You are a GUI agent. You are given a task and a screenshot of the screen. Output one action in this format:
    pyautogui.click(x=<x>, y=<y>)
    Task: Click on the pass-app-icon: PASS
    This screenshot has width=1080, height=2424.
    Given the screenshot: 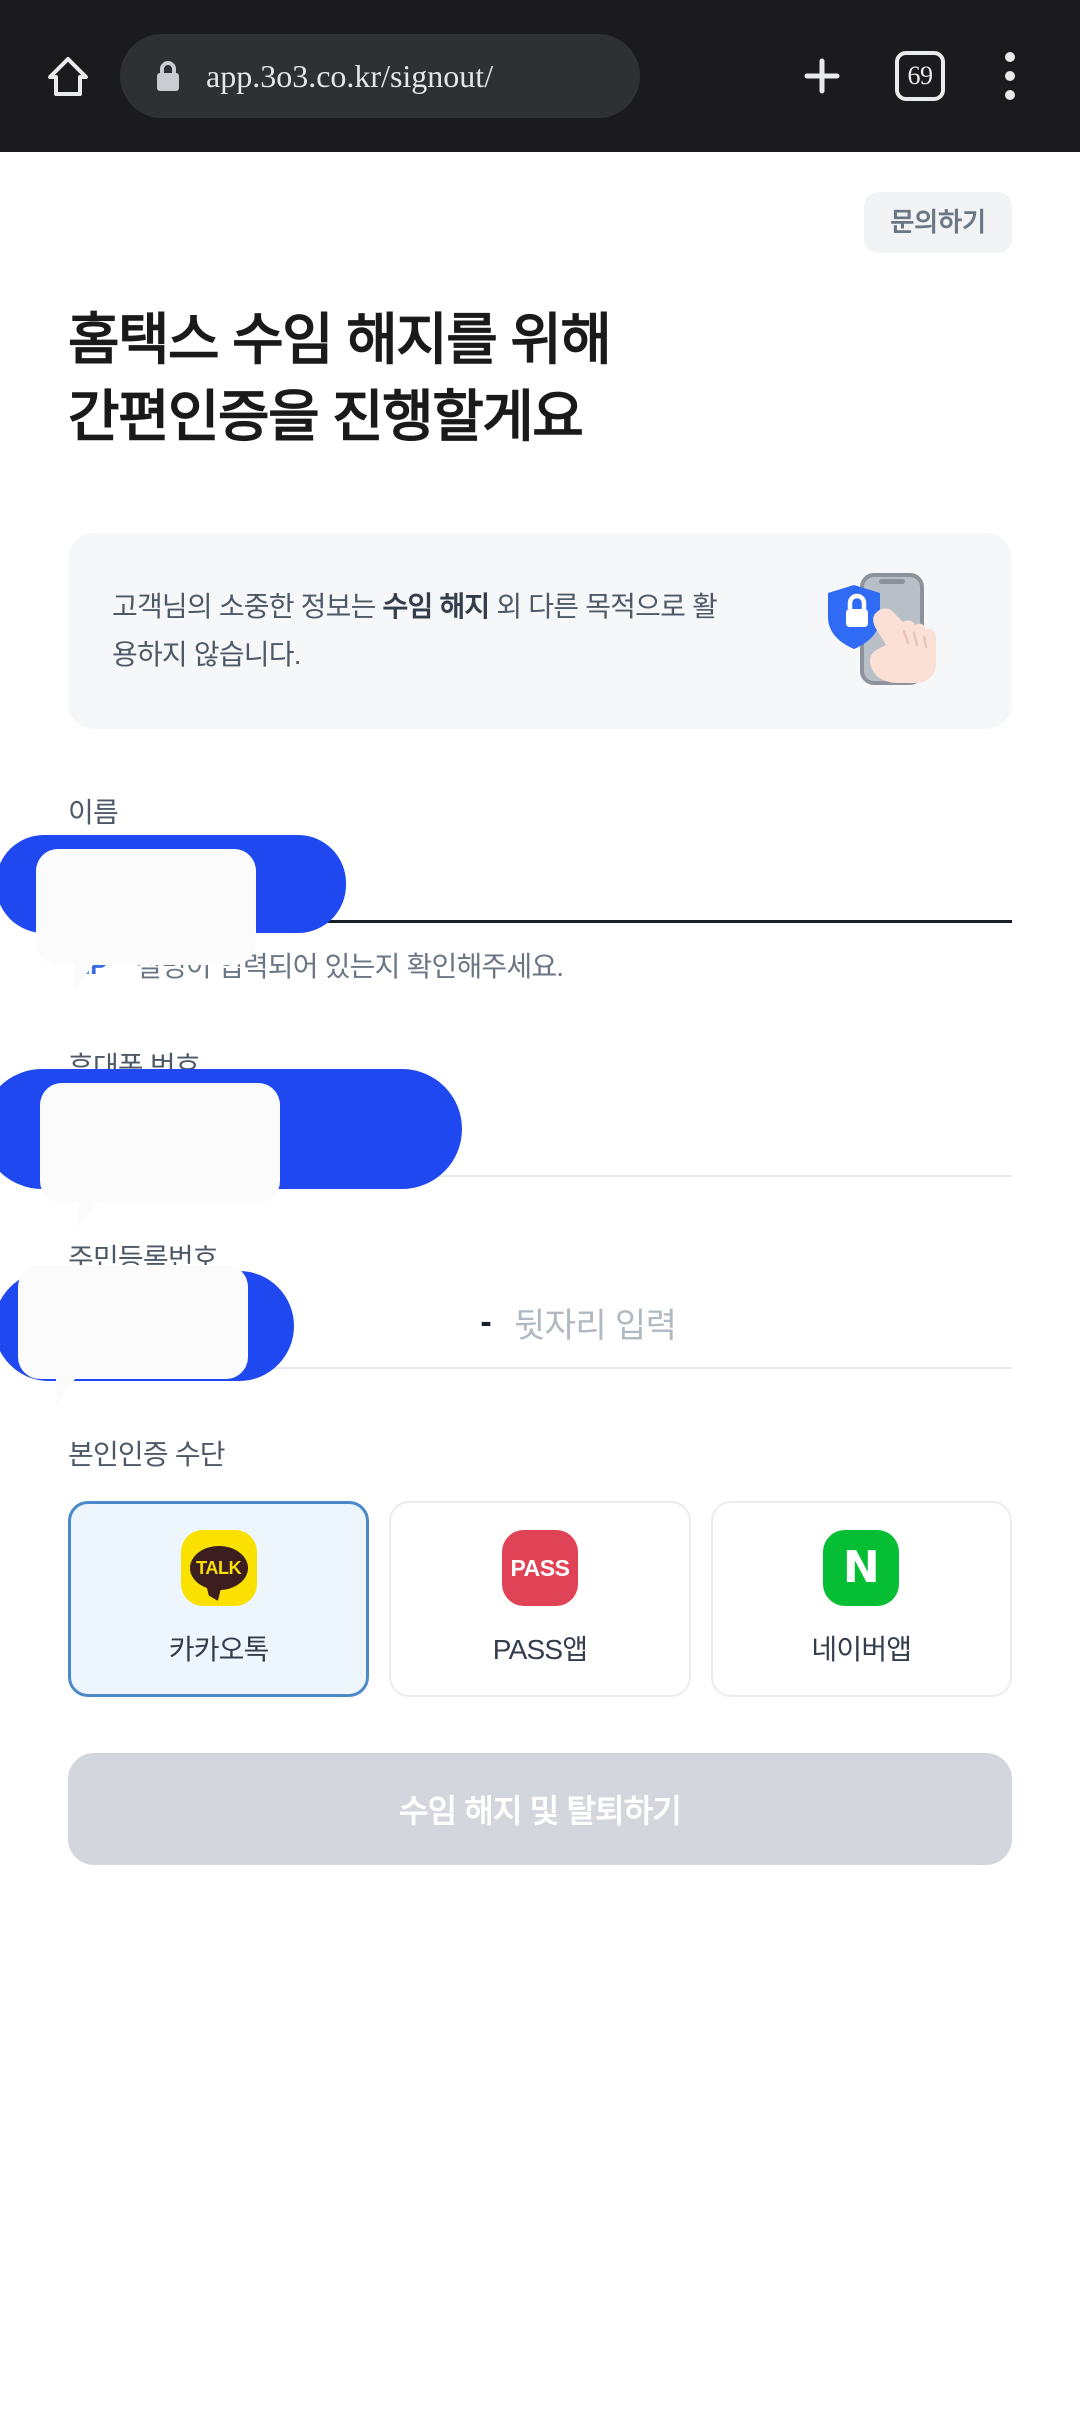 What is the action you would take?
    pyautogui.click(x=539, y=1568)
    